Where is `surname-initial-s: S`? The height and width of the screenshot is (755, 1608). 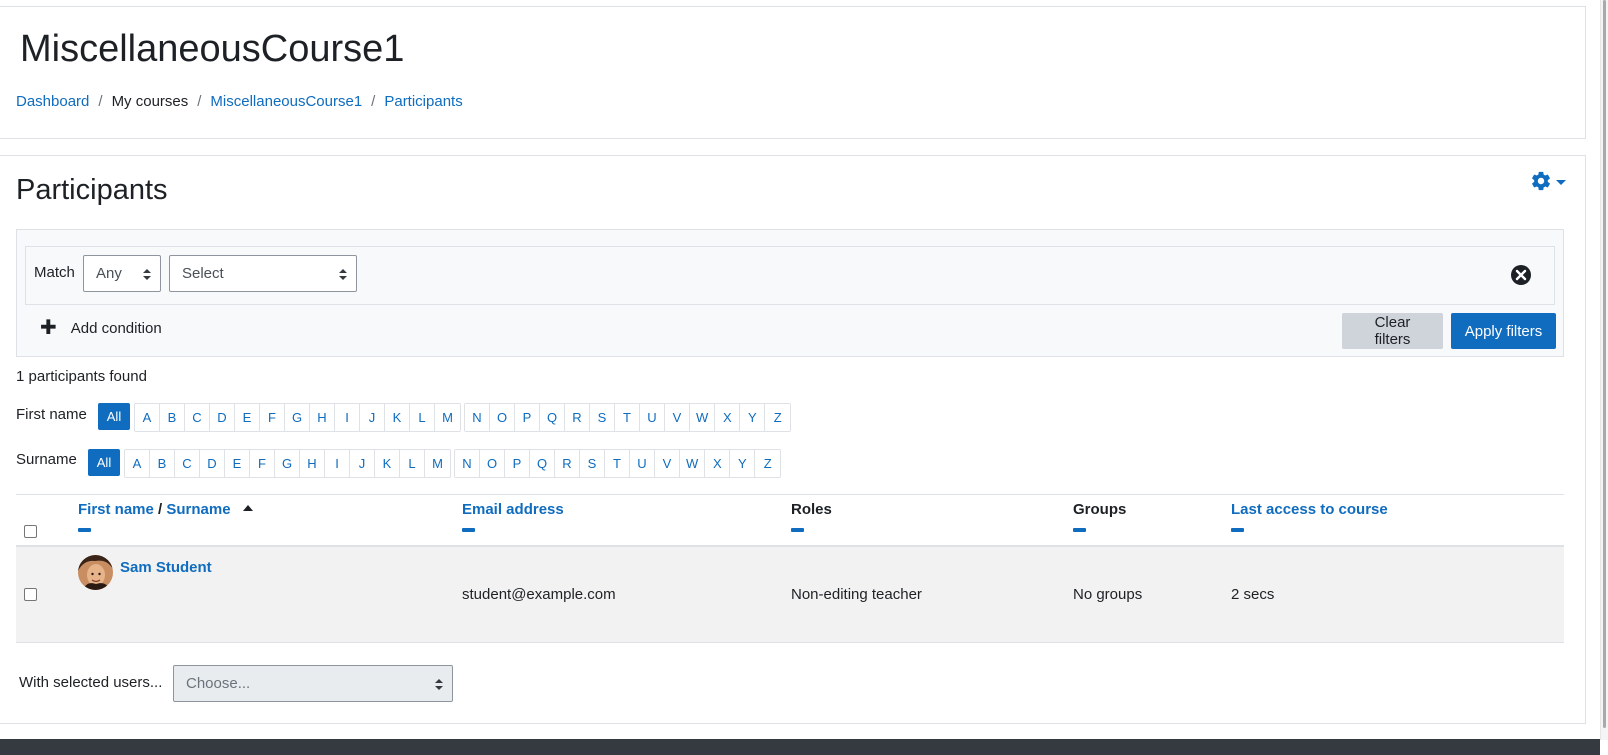 surname-initial-s: S is located at coordinates (592, 463).